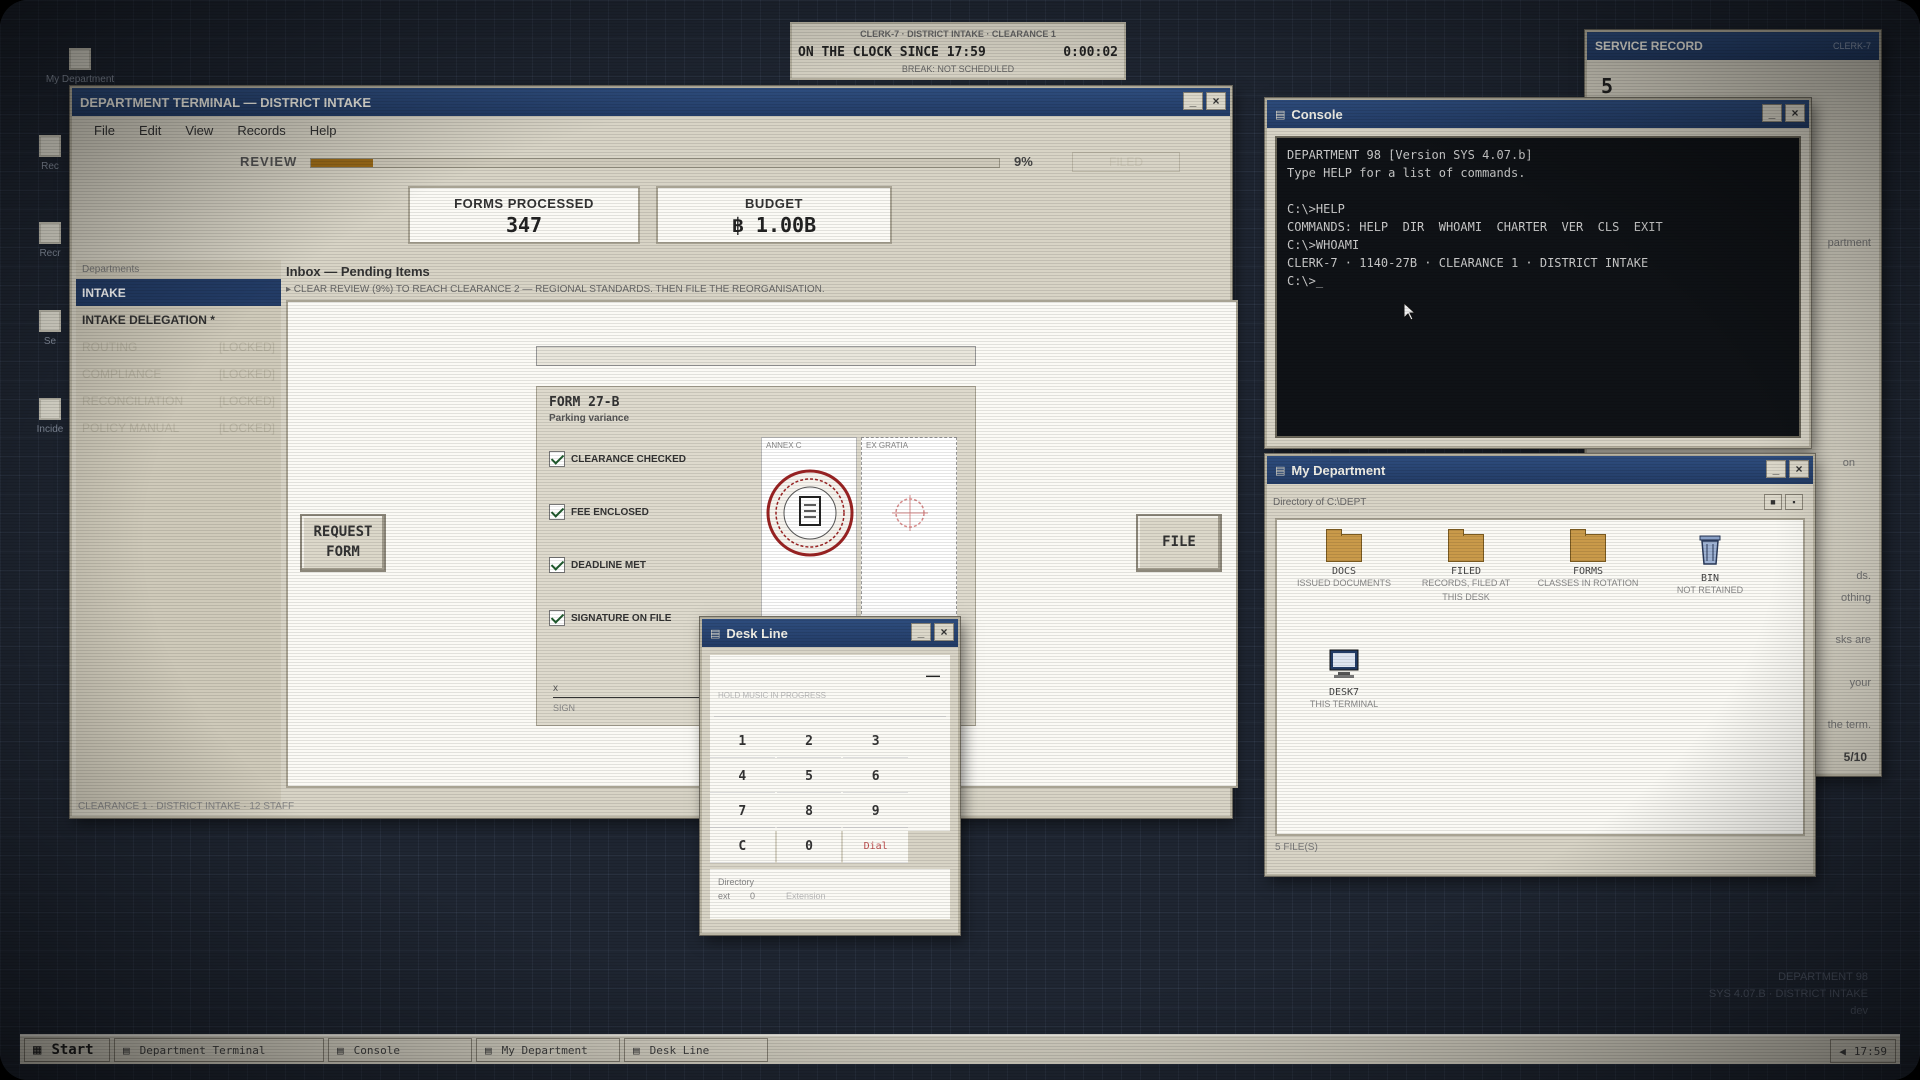 This screenshot has width=1920, height=1080. What do you see at coordinates (809, 811) in the screenshot?
I see `key-8: 8` at bounding box center [809, 811].